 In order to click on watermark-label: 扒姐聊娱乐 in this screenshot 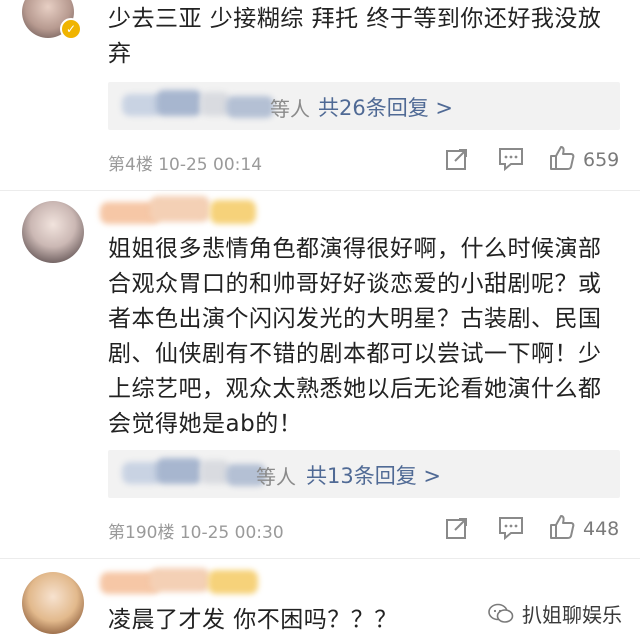, I will do `click(572, 615)`.